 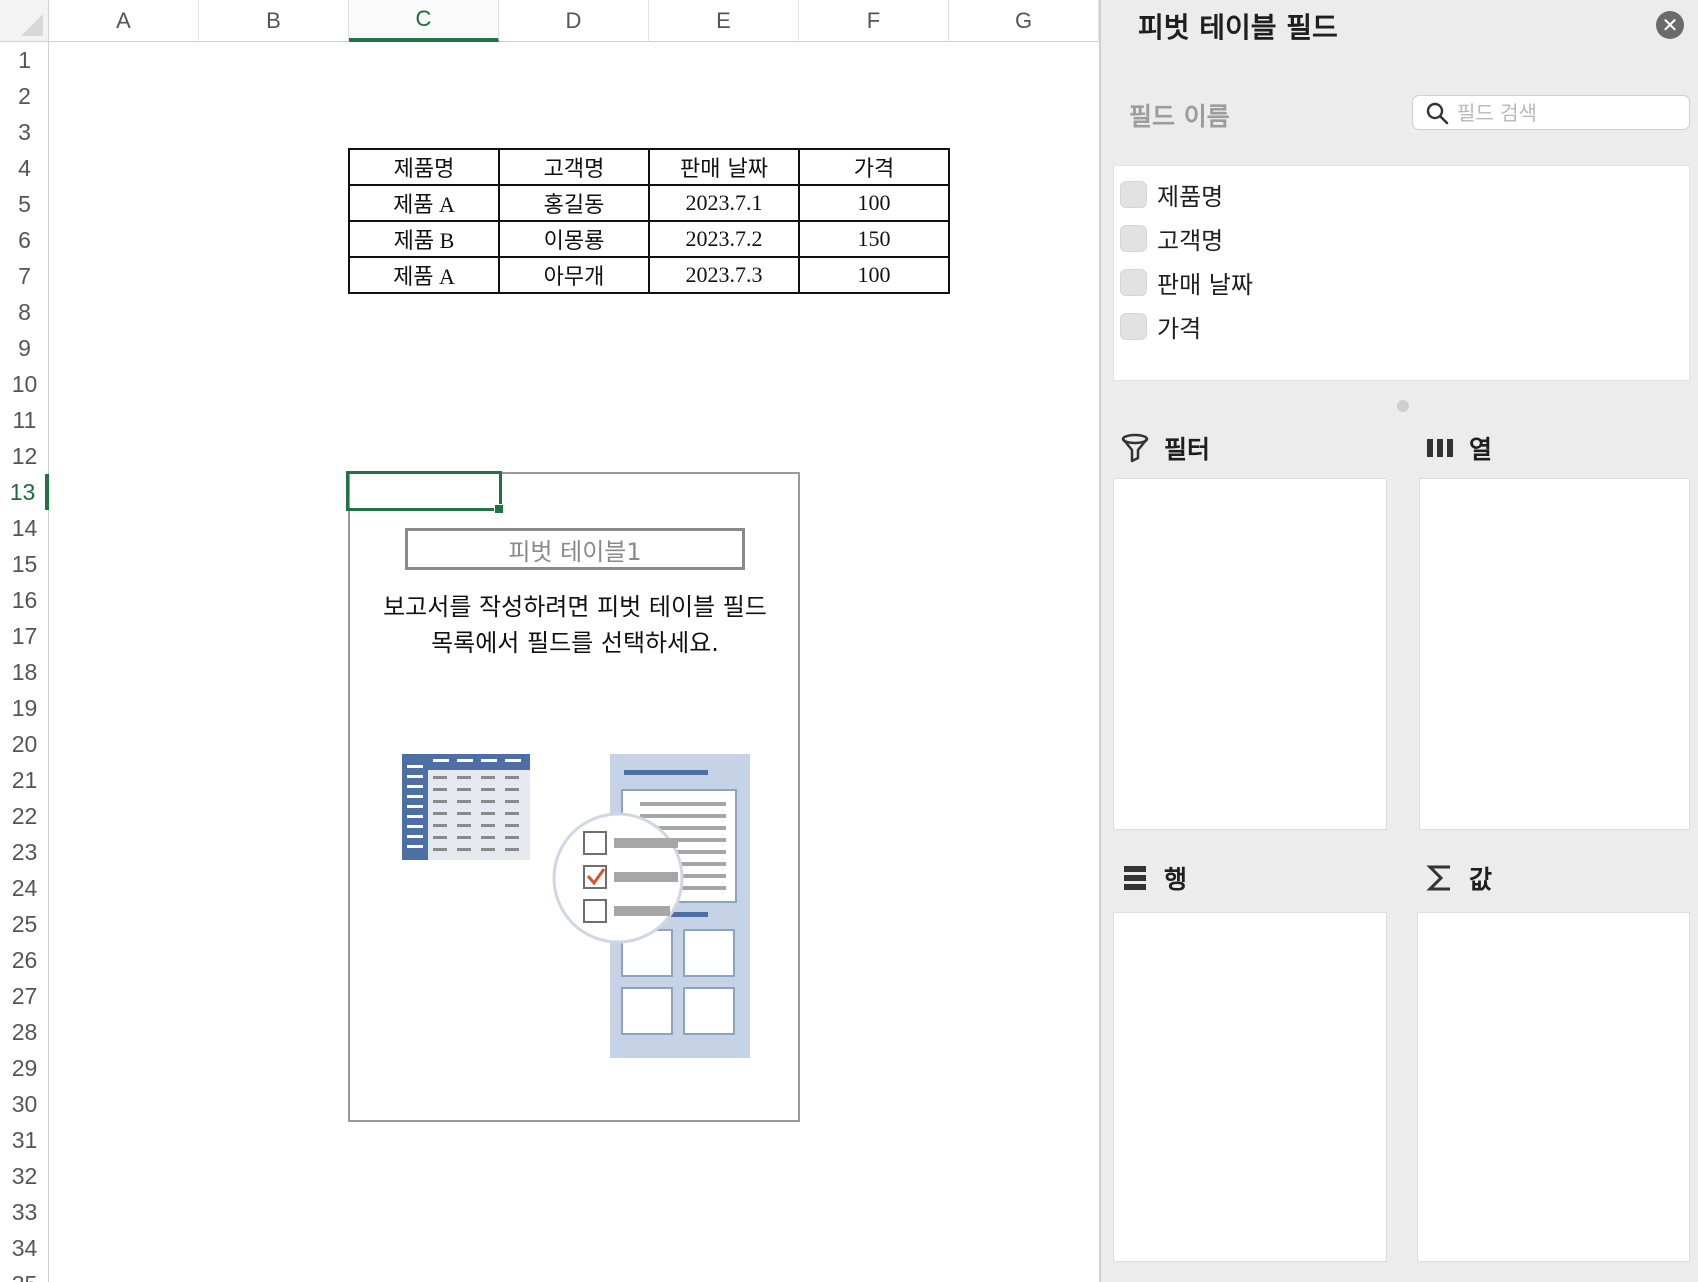 I want to click on pane-title: 피벗 테이블 필드, so click(x=1238, y=27).